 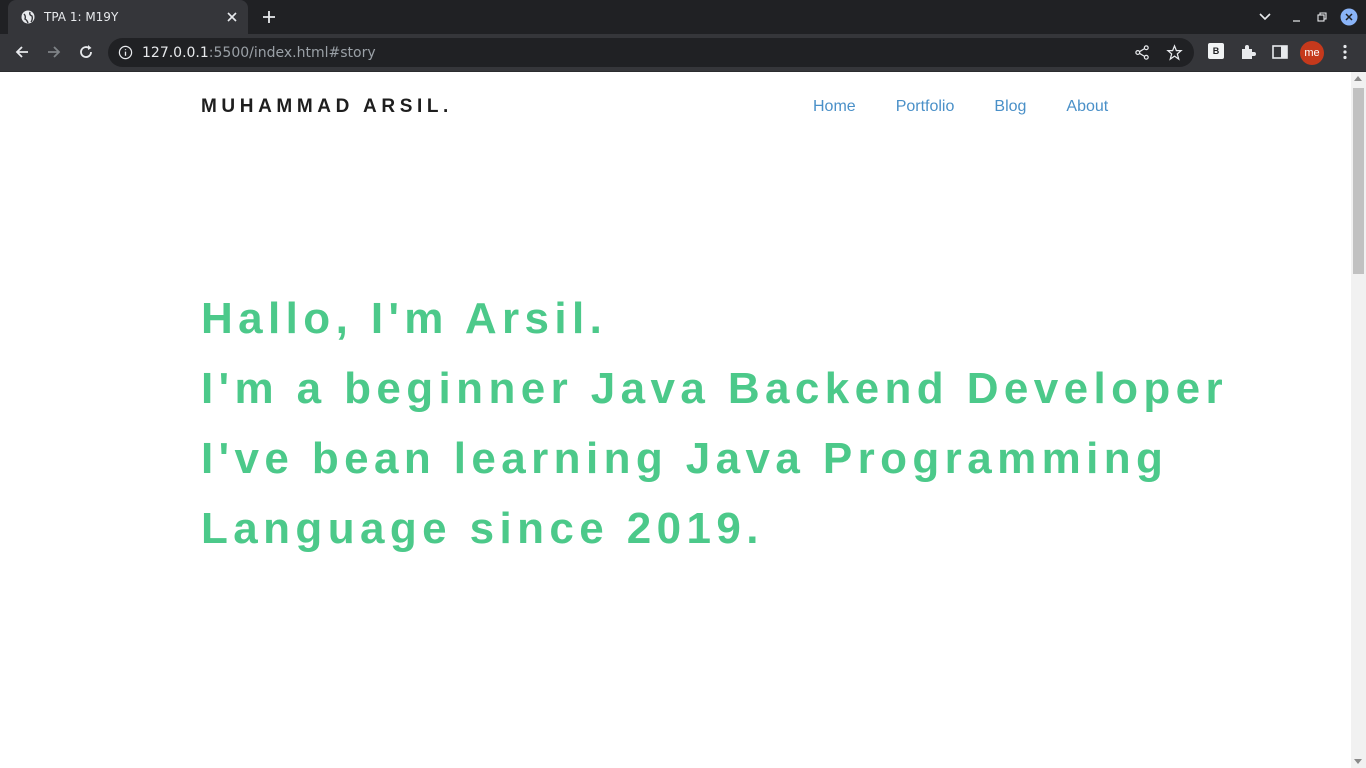 I want to click on menu-kebab-icon, so click(x=1345, y=52).